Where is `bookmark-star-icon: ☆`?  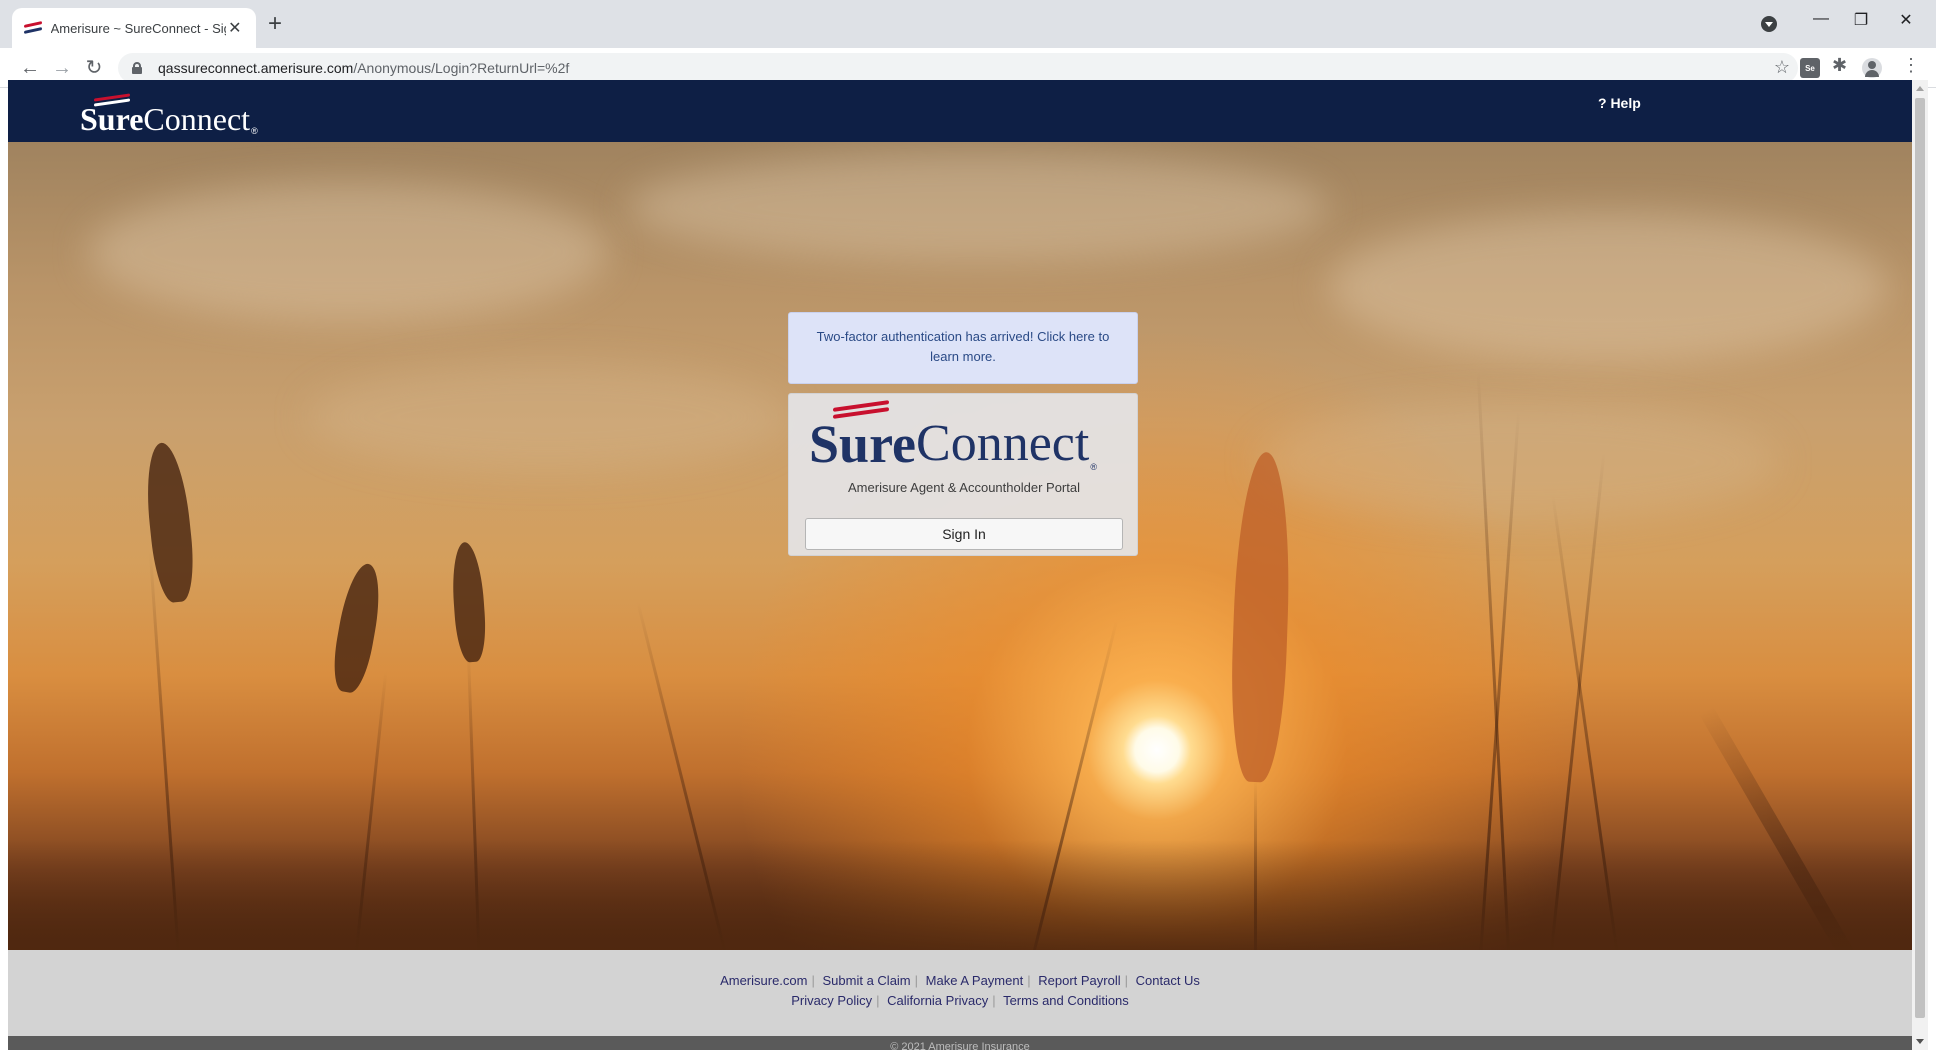 bookmark-star-icon: ☆ is located at coordinates (1782, 67).